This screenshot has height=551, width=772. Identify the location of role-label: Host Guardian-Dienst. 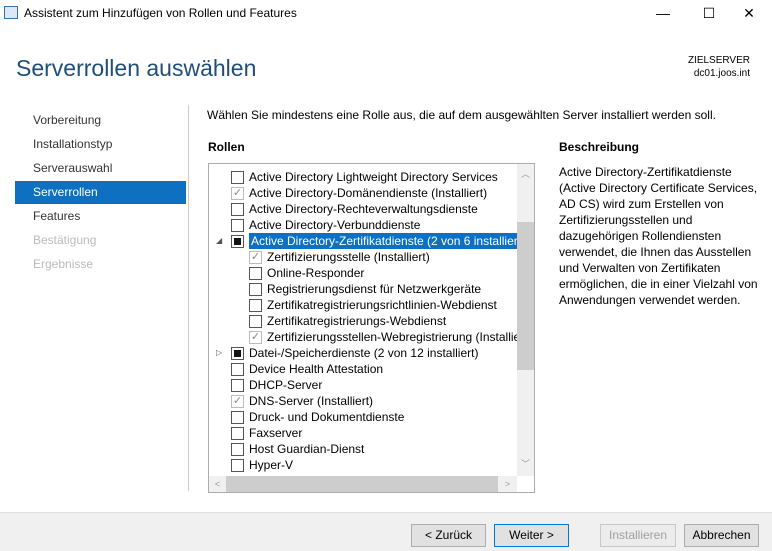
(307, 449).